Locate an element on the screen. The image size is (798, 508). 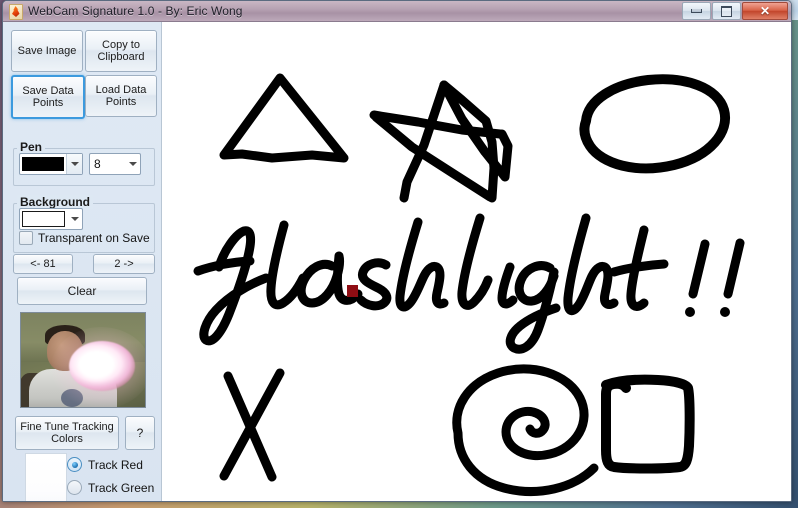
background-color-swatch is located at coordinates (43, 219).